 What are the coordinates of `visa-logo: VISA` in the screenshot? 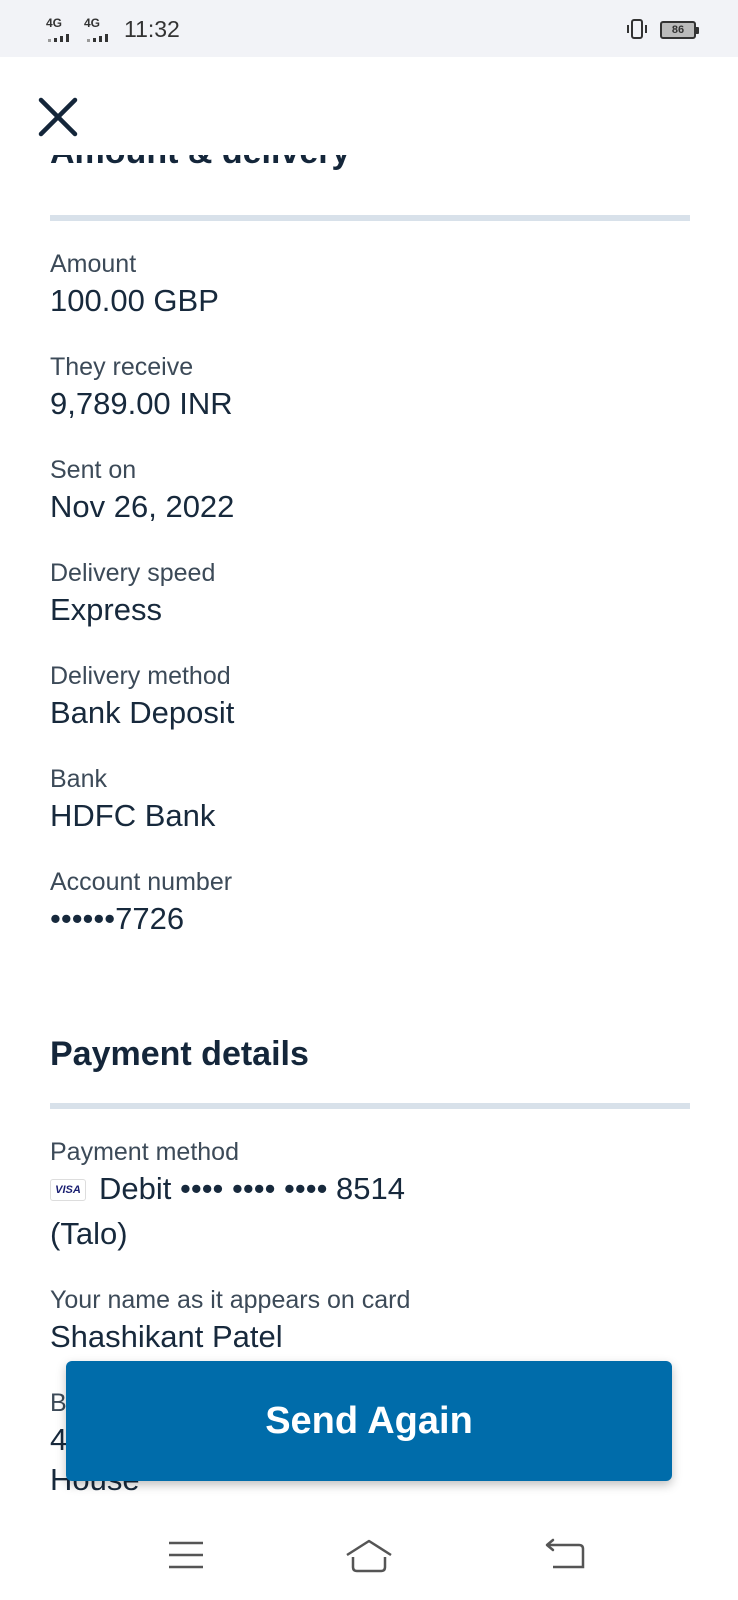 It's located at (68, 1190).